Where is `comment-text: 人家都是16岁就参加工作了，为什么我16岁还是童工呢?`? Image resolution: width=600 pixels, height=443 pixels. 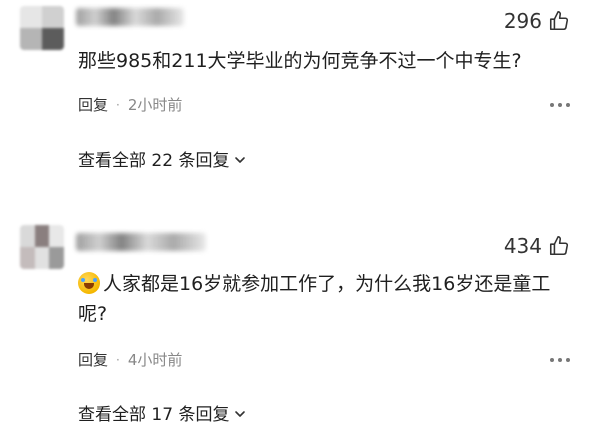
comment-text: 人家都是16岁就参加工作了，为什么我16岁还是童工呢? is located at coordinates (314, 298).